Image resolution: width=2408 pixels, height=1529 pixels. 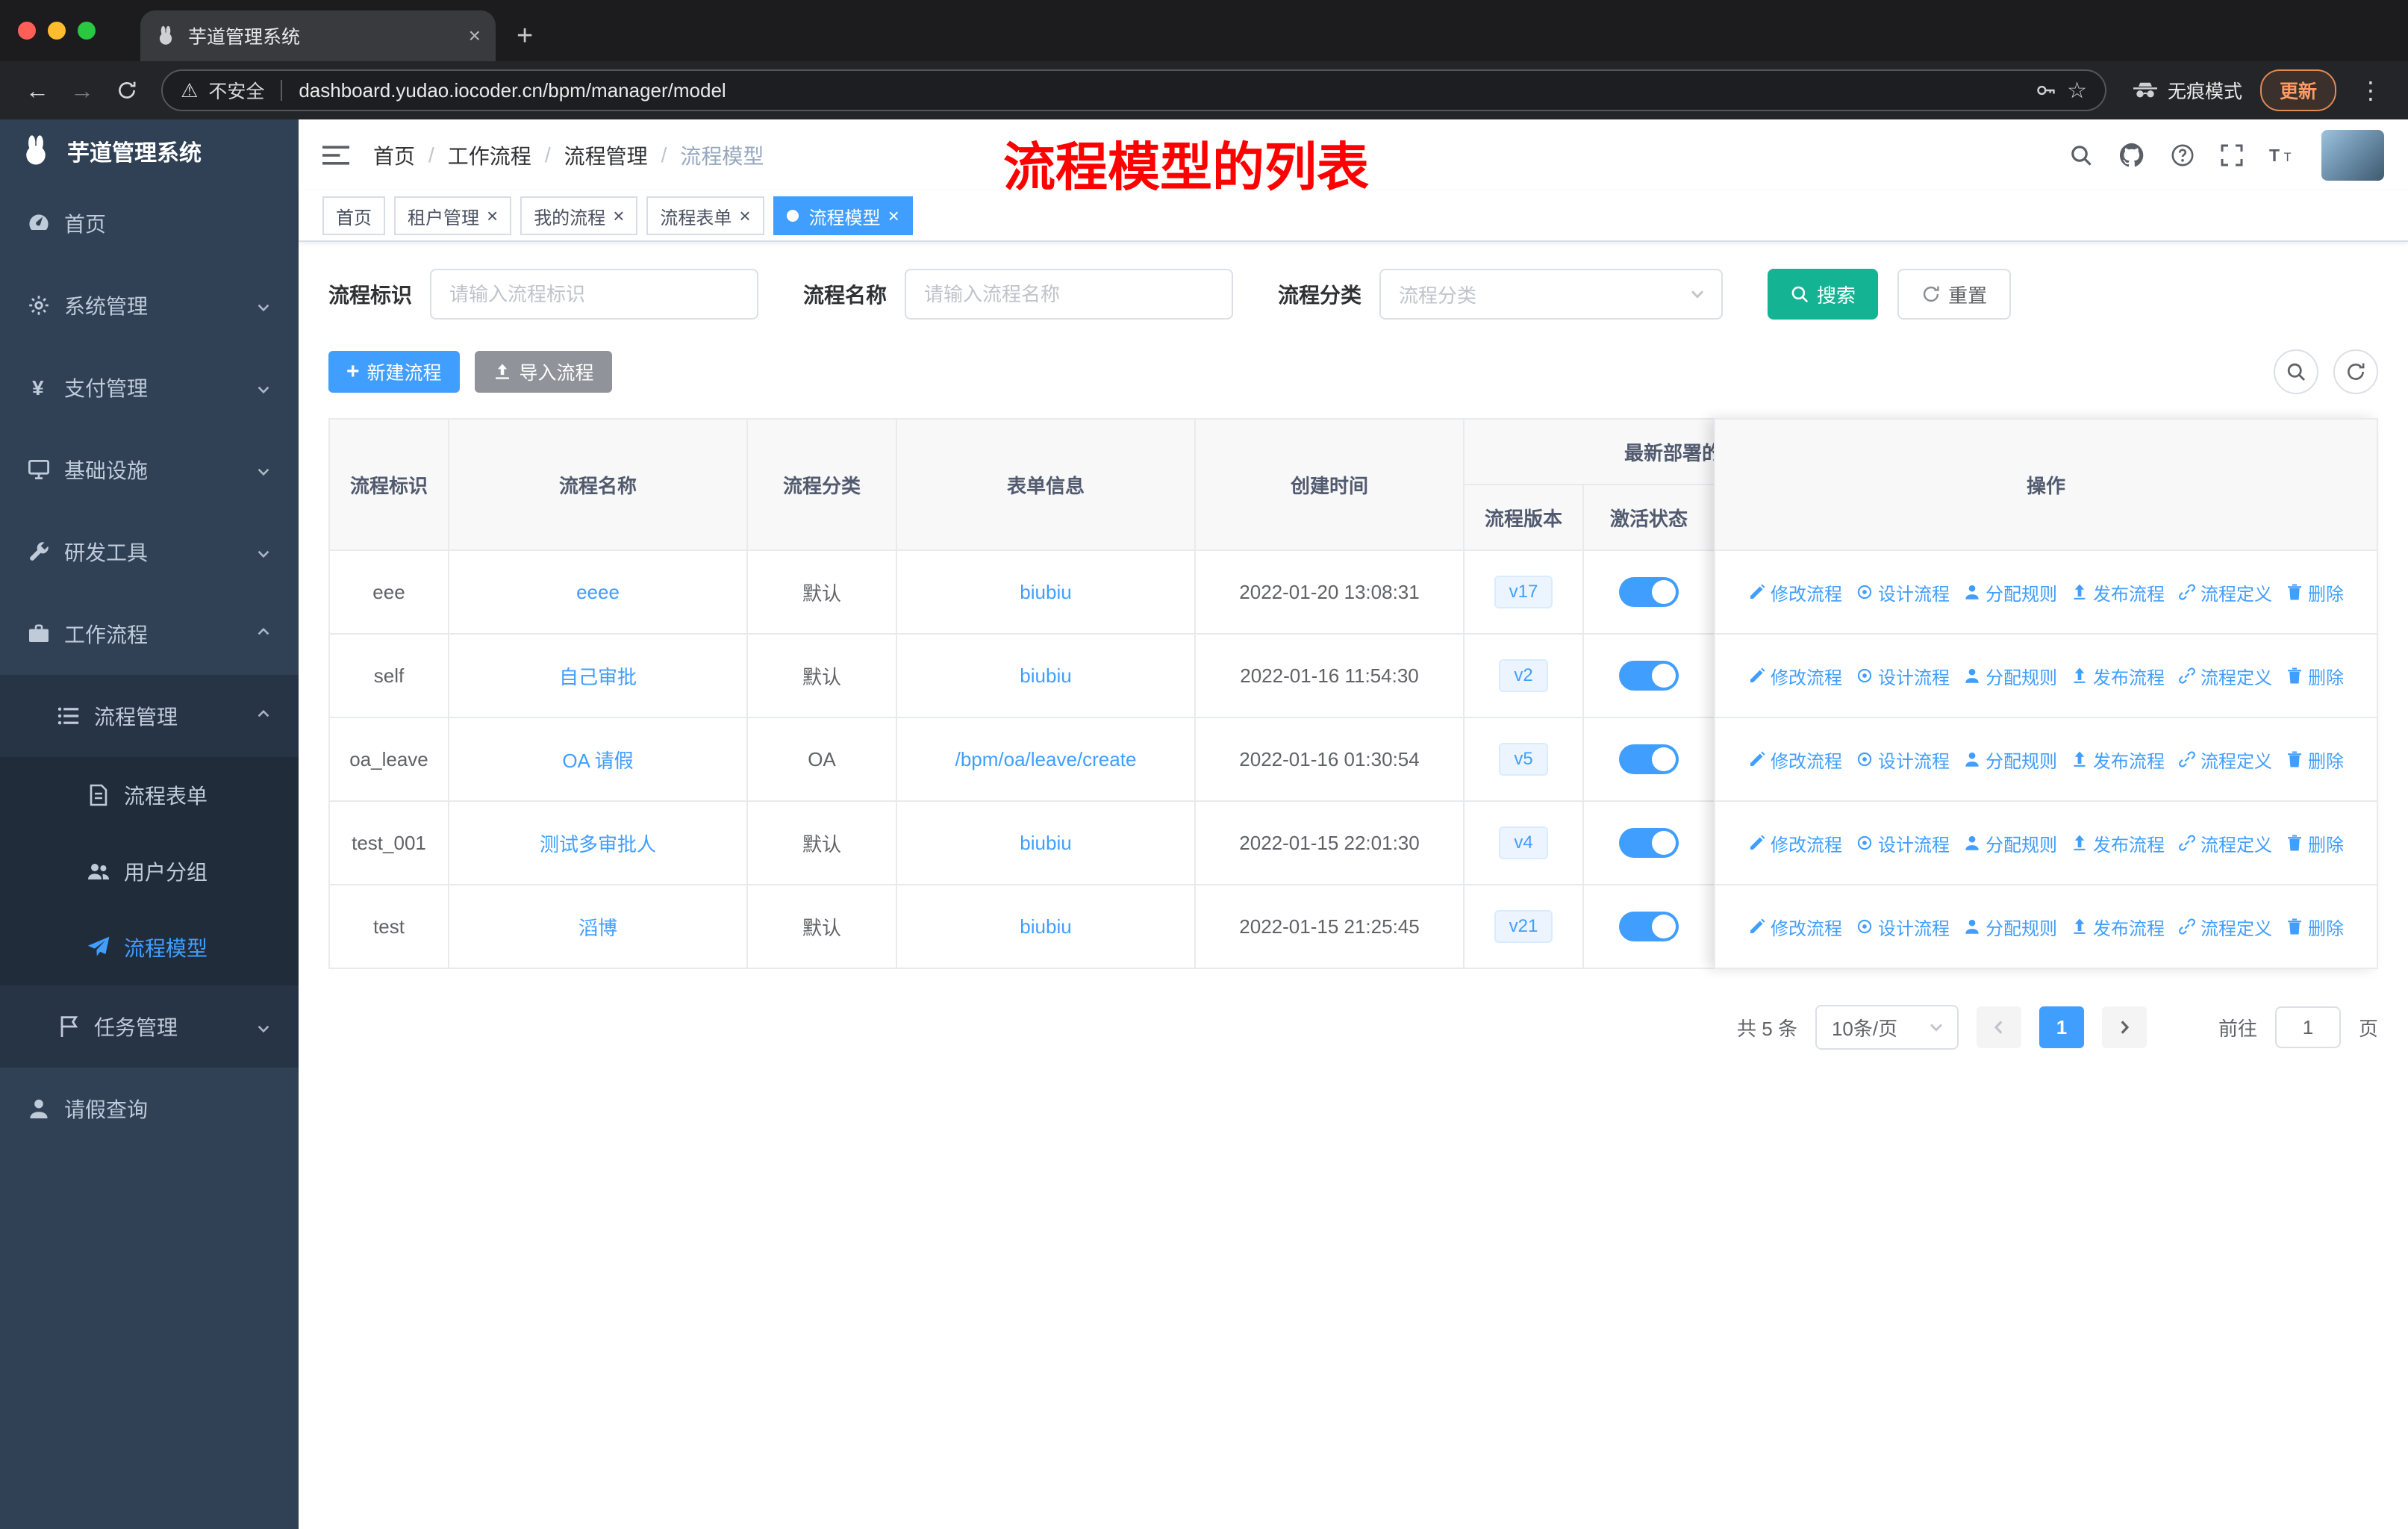 What do you see at coordinates (394, 155) in the screenshot?
I see `breadcrumb-home: 首页` at bounding box center [394, 155].